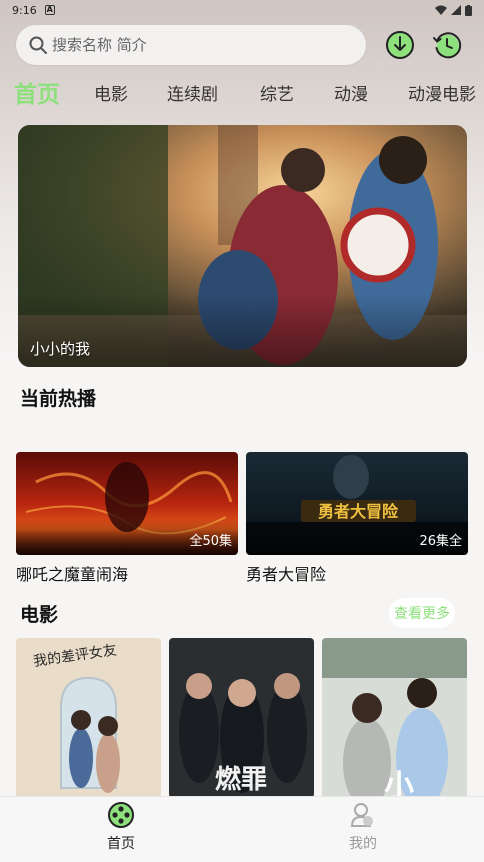 The width and height of the screenshot is (484, 862). What do you see at coordinates (242, 10) in the screenshot?
I see `status-bar: 9:16 A` at bounding box center [242, 10].